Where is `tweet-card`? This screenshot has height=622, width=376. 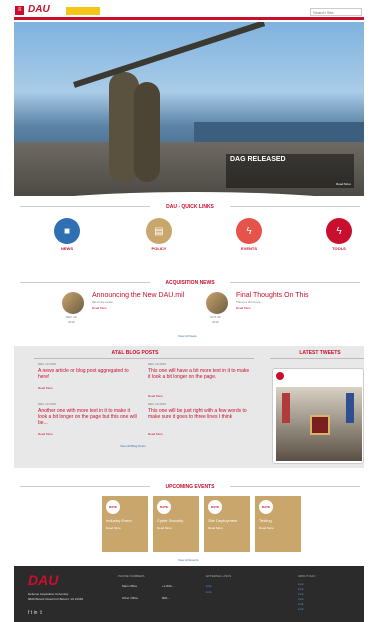
tweet-card is located at coordinates (318, 416).